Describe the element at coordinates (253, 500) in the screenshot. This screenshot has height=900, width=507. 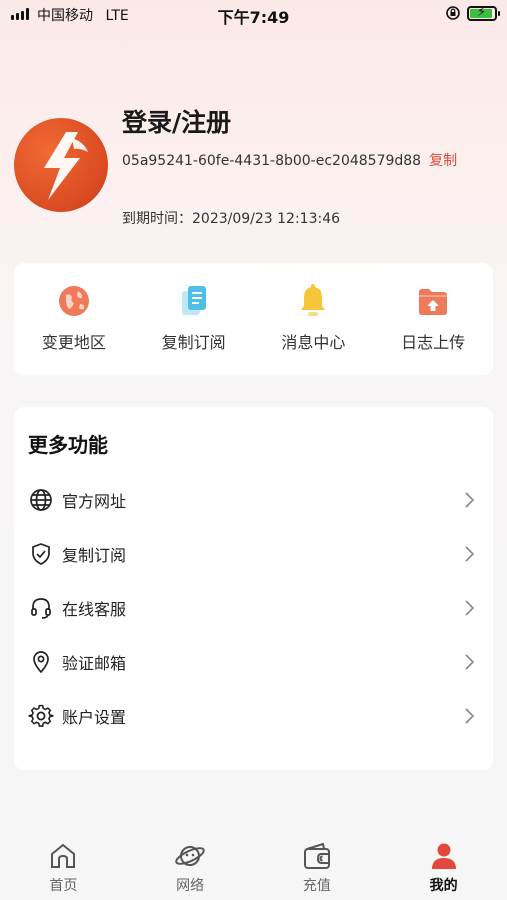
I see `official-website-item: 官方网址` at that location.